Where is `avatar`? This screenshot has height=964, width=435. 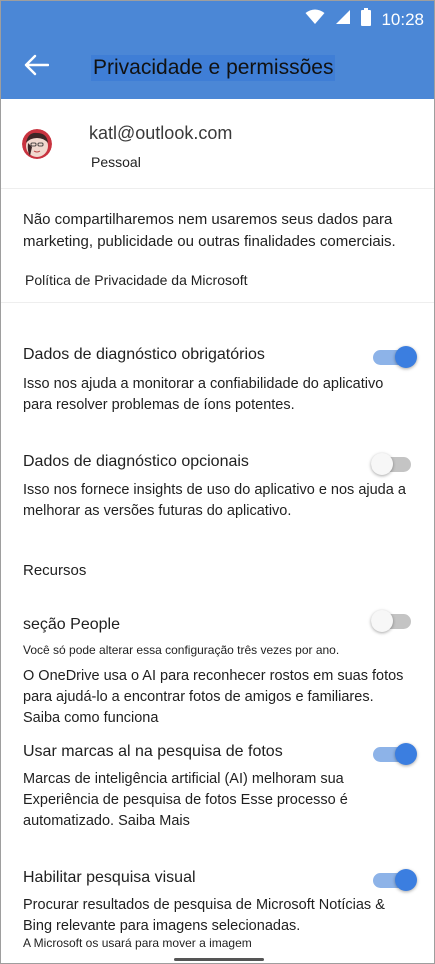 avatar is located at coordinates (37, 144).